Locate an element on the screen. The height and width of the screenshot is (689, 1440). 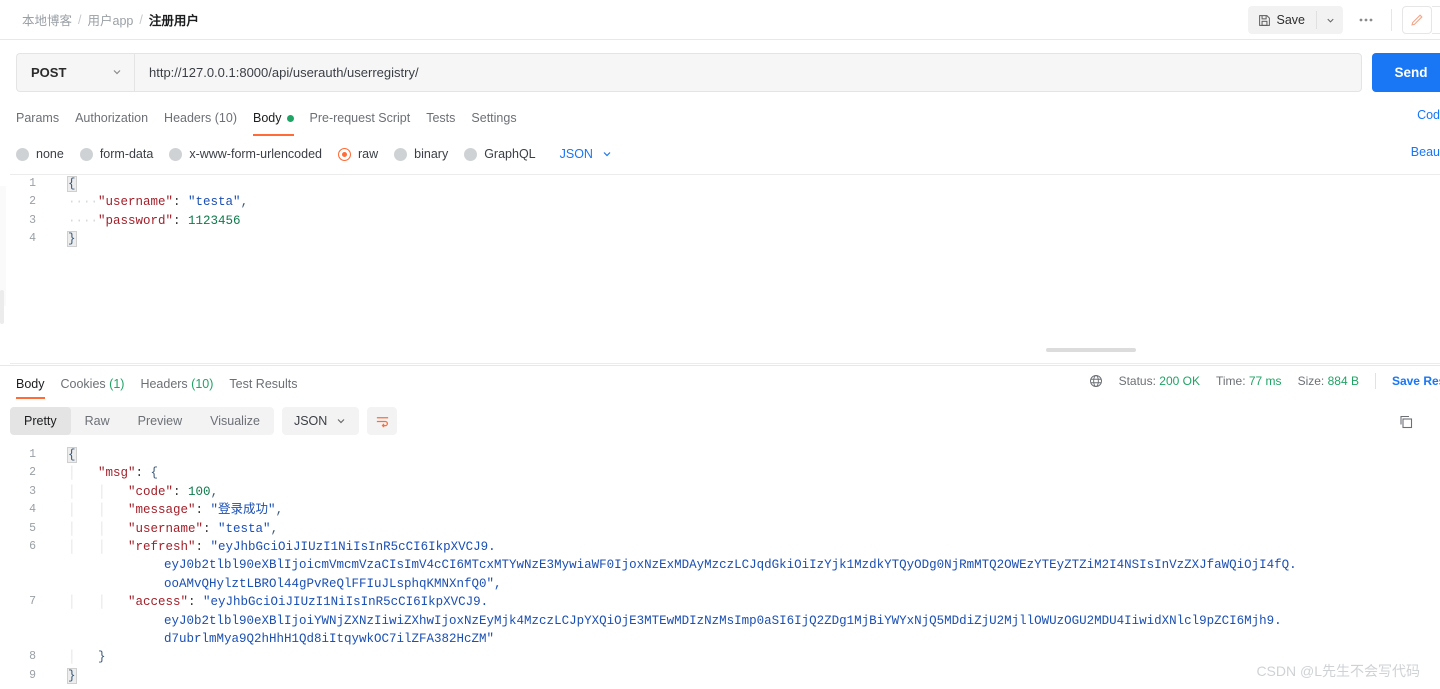
breadcrumb-item-0: 本地博客 is located at coordinates (47, 19).